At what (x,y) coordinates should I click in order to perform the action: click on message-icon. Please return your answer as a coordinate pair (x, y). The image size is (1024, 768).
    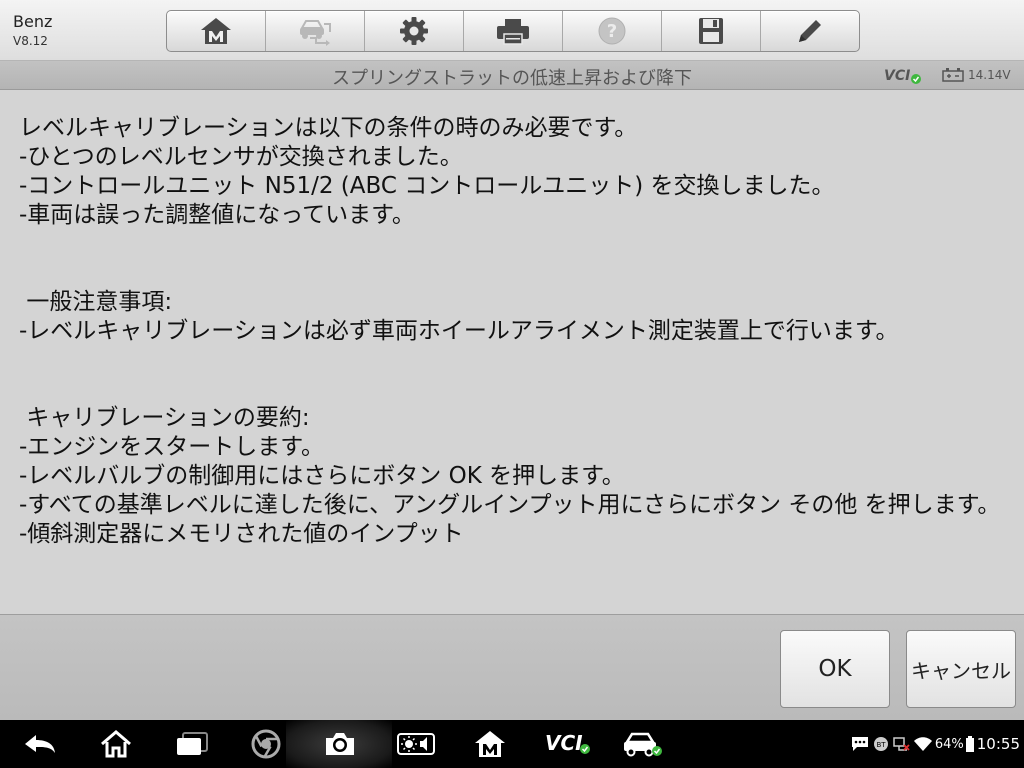
    Looking at the image, I should click on (859, 744).